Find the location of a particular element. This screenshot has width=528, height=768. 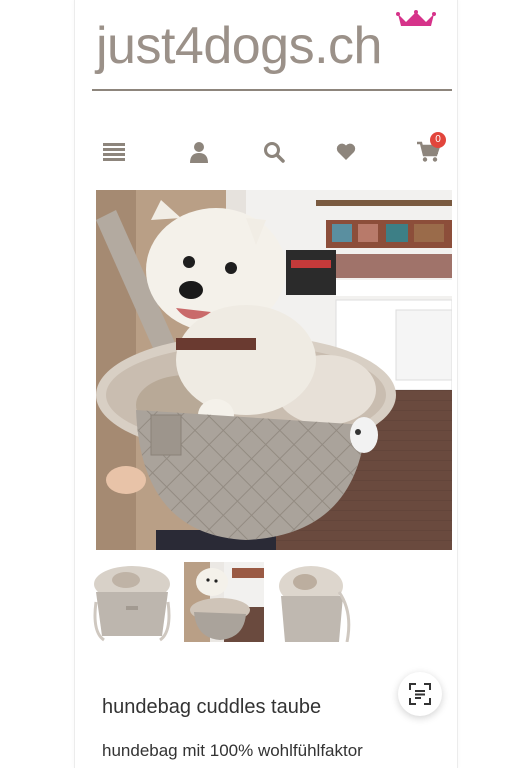

bag-front-thumbnail is located at coordinates (132, 602).